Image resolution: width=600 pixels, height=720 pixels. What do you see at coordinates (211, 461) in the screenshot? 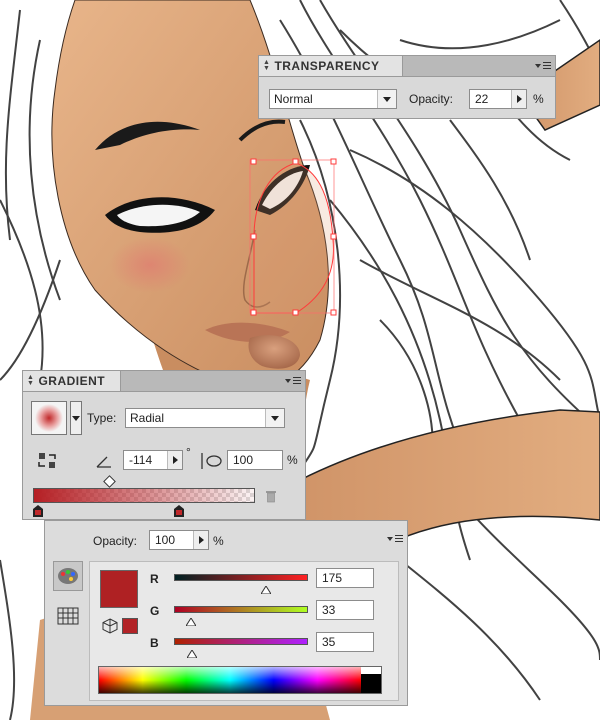
I see `aspect-ratio-icon` at bounding box center [211, 461].